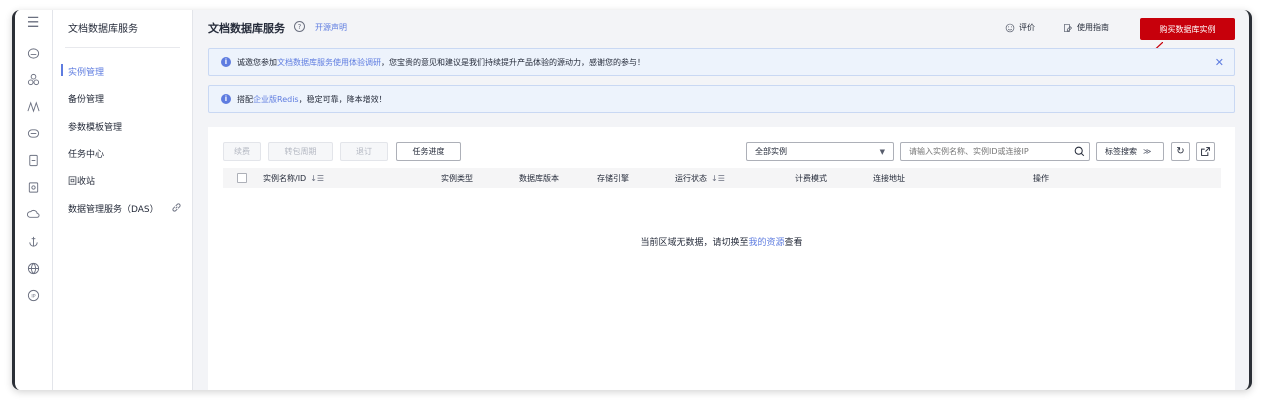 The height and width of the screenshot is (403, 1265). I want to click on cloud-outline-icon, so click(33, 214).